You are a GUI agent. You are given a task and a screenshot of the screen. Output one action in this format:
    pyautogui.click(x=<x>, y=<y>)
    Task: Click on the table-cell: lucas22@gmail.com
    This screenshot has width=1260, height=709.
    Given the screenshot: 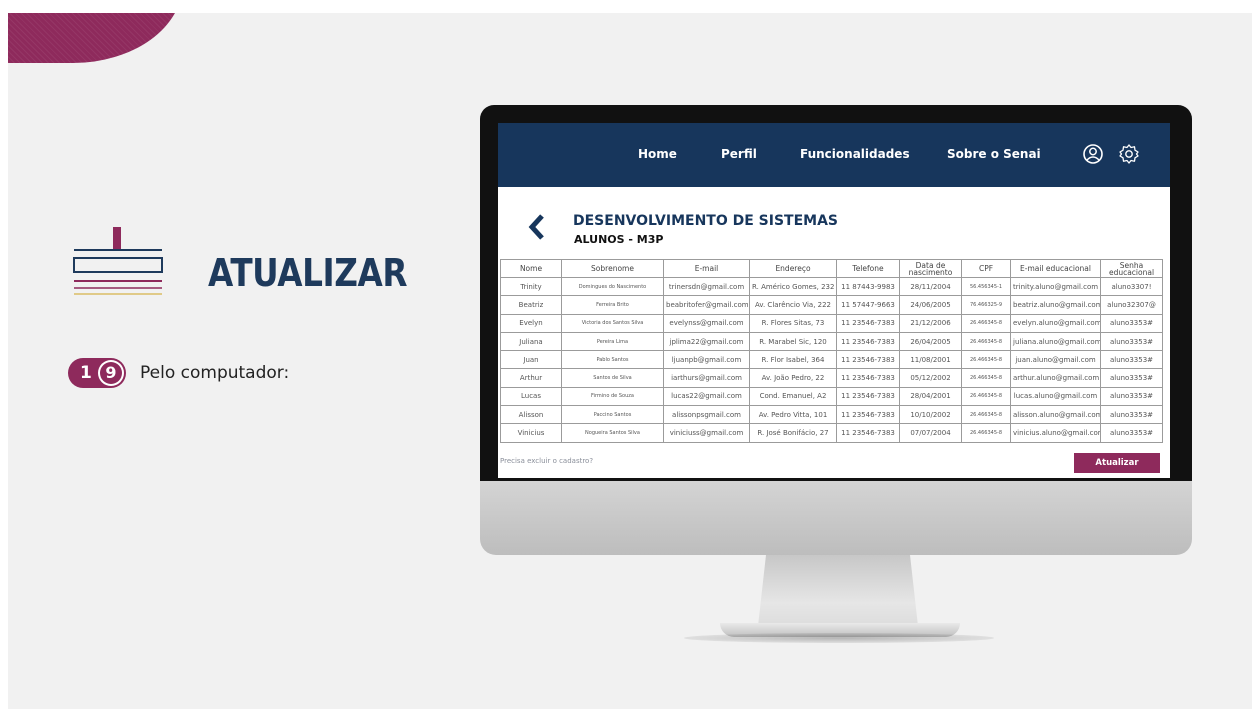 What is the action you would take?
    pyautogui.click(x=706, y=396)
    